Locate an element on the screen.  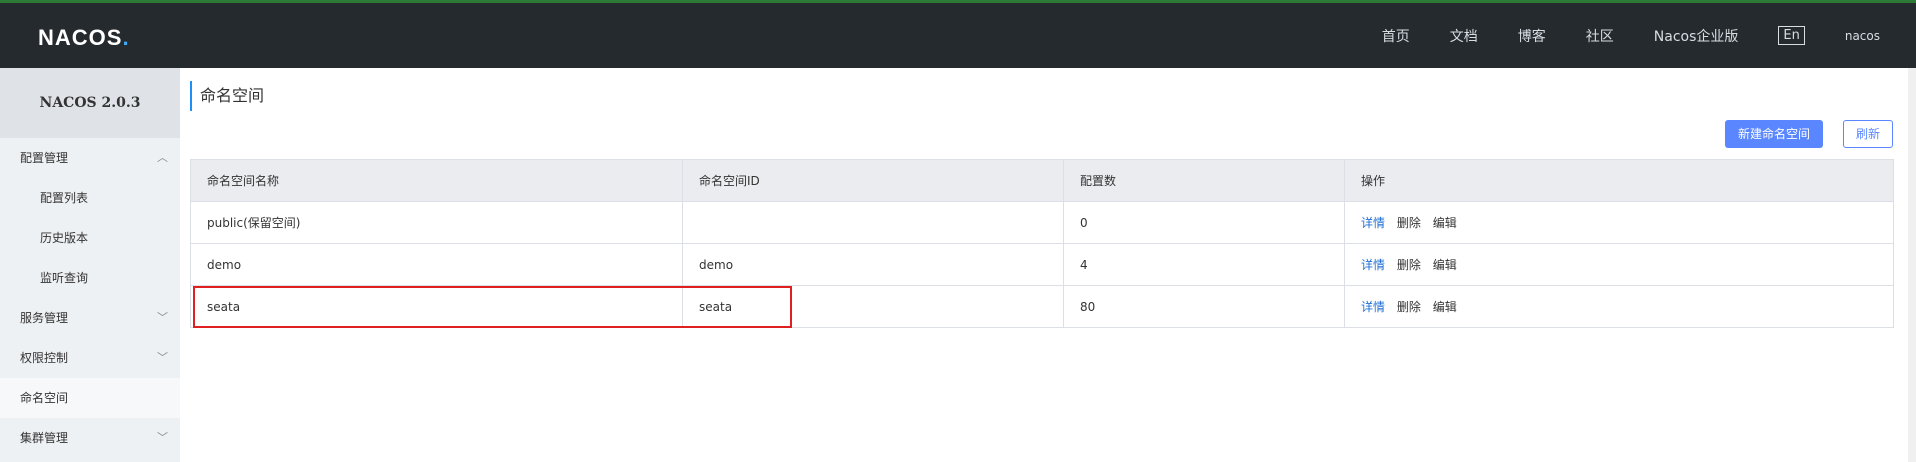
logo-text: NACOS is located at coordinates (80, 37).